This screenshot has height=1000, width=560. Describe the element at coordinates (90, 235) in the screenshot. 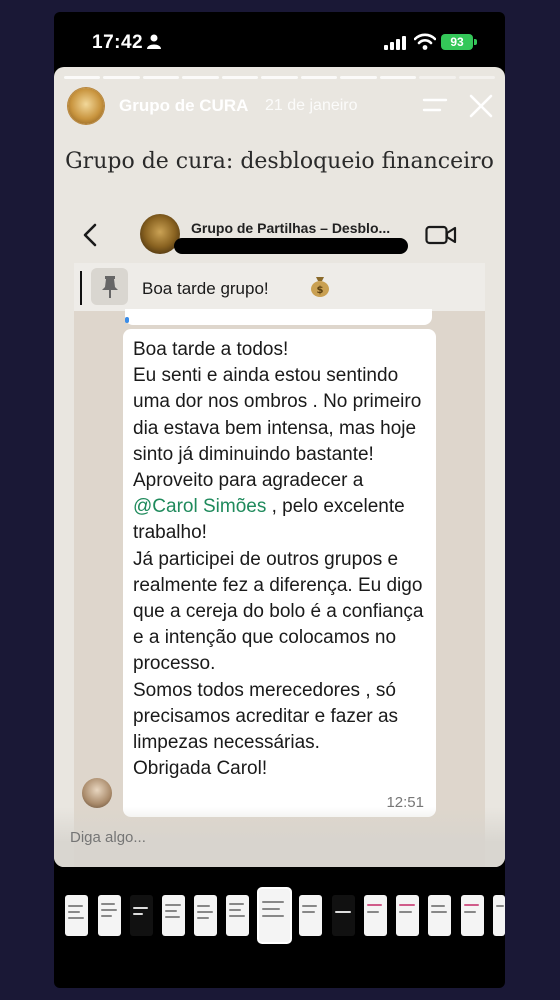

I see `back-icon` at that location.